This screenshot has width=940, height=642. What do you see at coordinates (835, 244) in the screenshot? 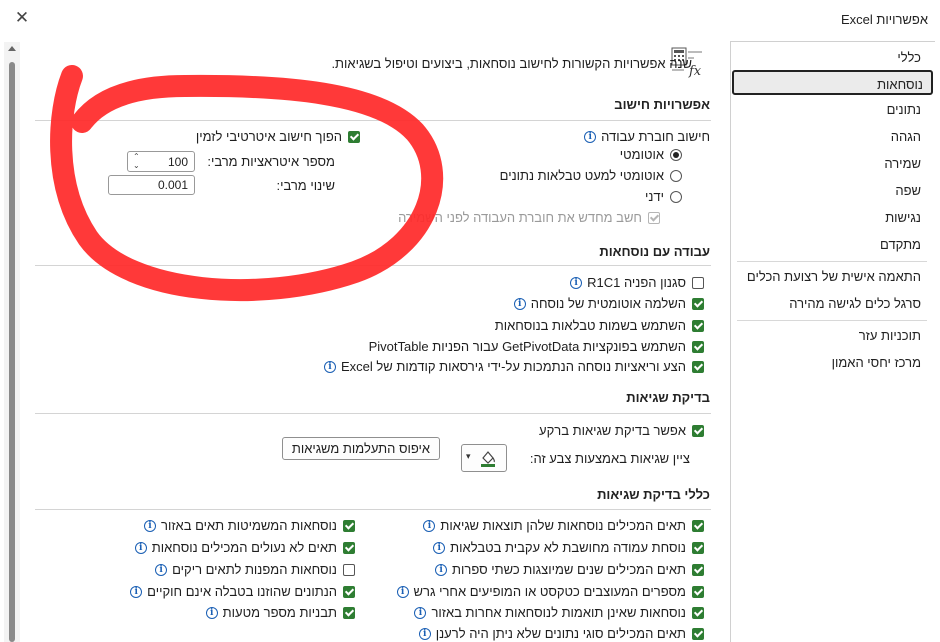
I see `sidebar-item-advanced: מתקדם` at bounding box center [835, 244].